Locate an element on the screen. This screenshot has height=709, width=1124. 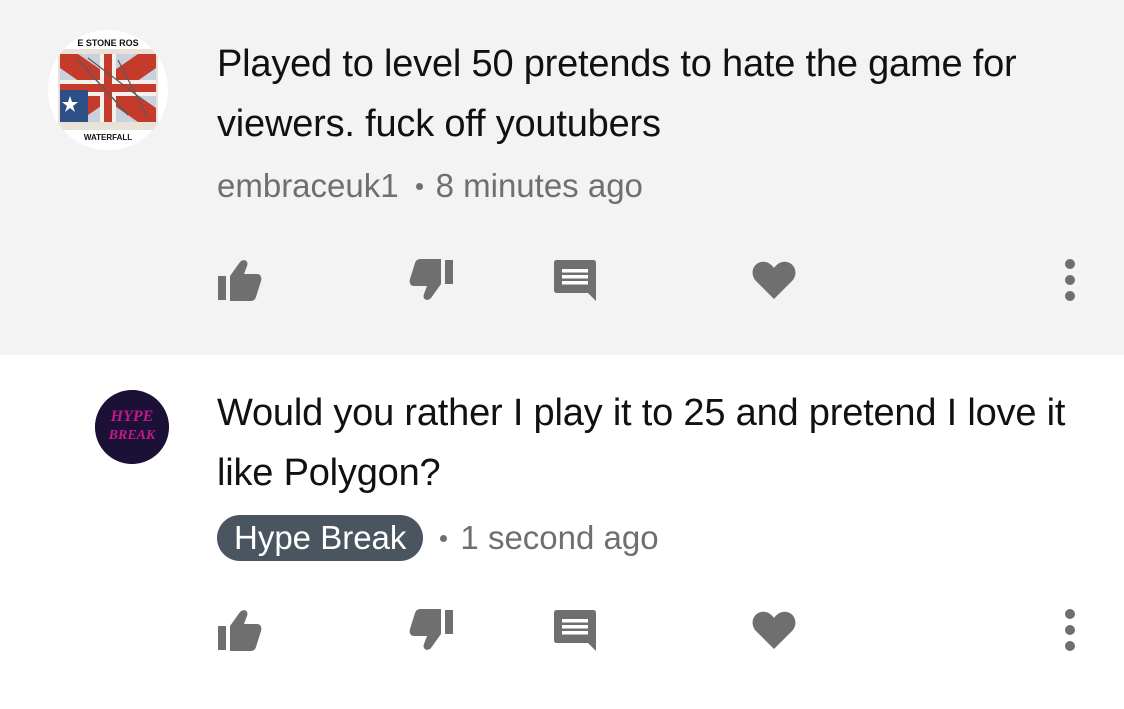
avatar: E STONE ROS WATERFALL is located at coordinates (108, 90).